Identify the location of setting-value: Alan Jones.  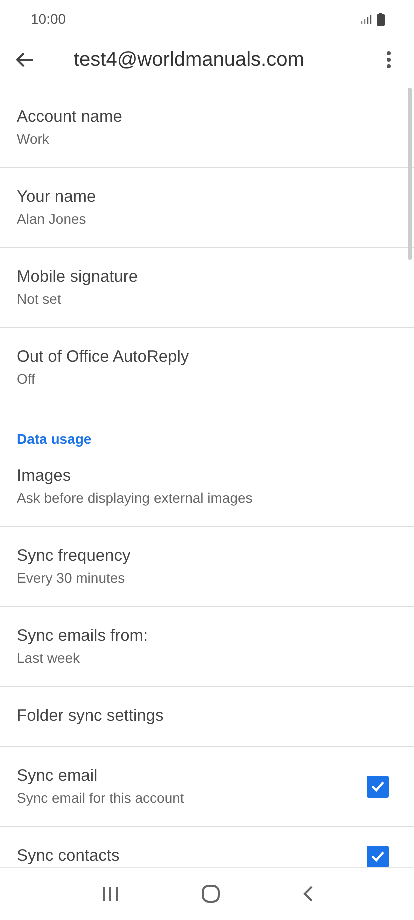
(51, 219).